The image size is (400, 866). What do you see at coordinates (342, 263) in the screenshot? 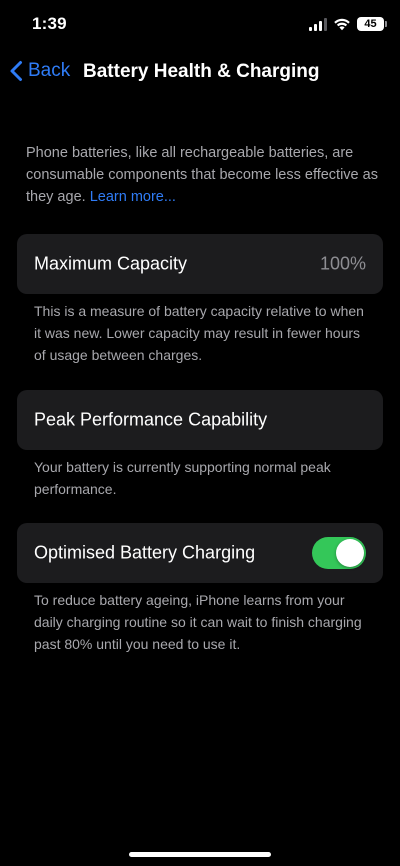
I see `maximum-capacity-value: 100%` at bounding box center [342, 263].